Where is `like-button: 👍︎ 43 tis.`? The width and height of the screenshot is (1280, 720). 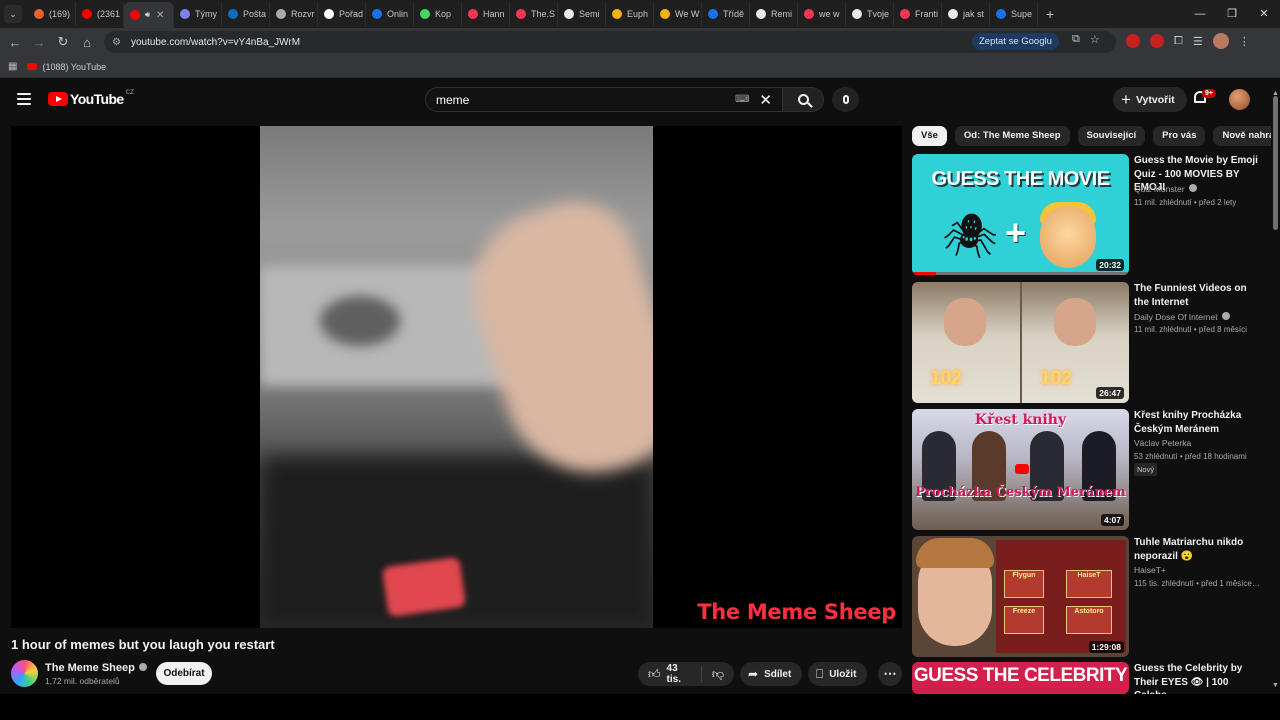 like-button: 👍︎ 43 tis. is located at coordinates (670, 674).